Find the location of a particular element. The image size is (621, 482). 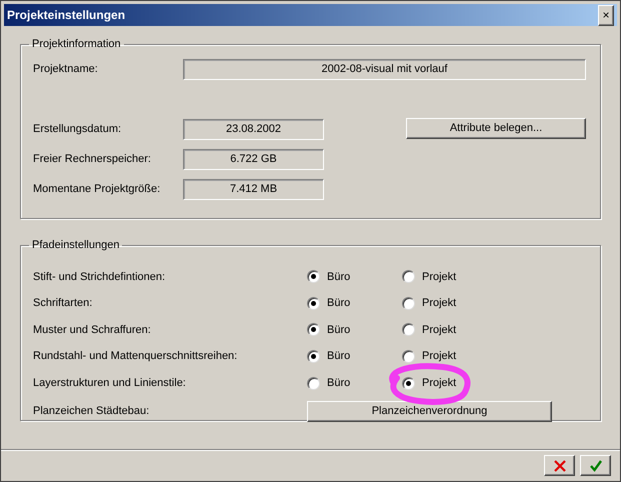

planzeichen-button: Planzeichenverordnung is located at coordinates (429, 411).